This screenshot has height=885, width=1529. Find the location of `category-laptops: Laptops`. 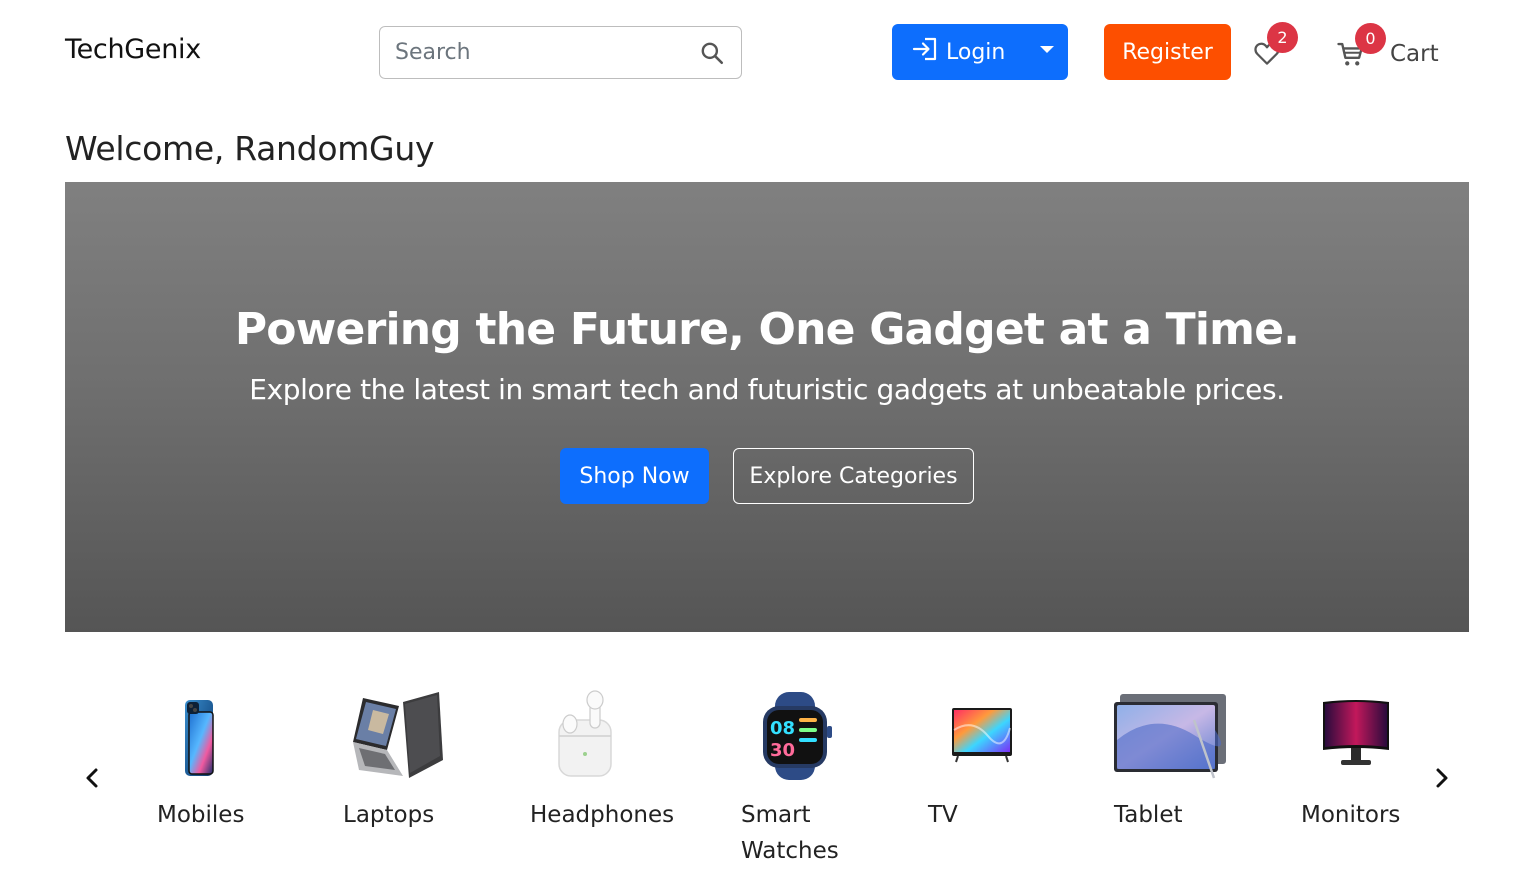

category-laptops: Laptops is located at coordinates (398, 759).